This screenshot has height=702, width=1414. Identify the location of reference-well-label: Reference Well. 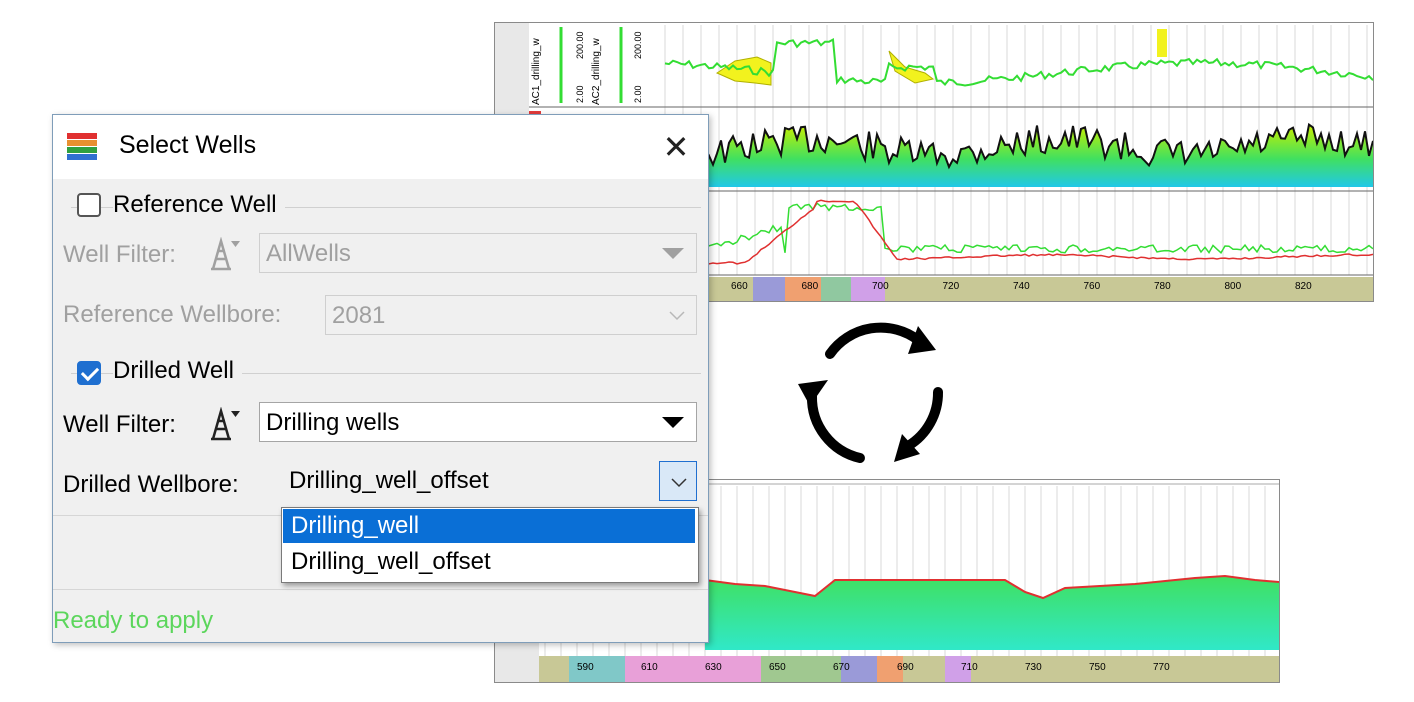
(199, 205).